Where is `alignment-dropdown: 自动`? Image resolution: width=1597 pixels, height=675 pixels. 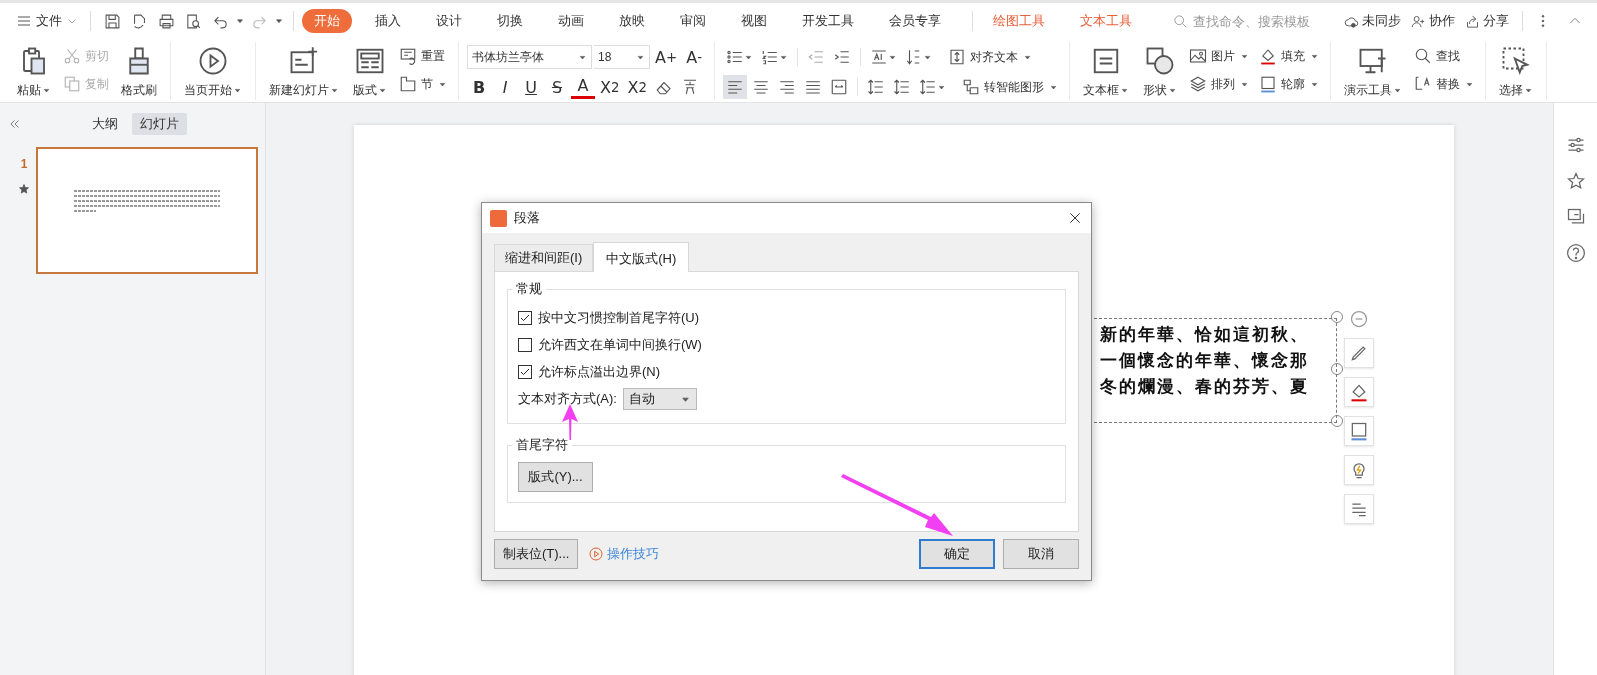
alignment-dropdown: 自动 is located at coordinates (659, 399).